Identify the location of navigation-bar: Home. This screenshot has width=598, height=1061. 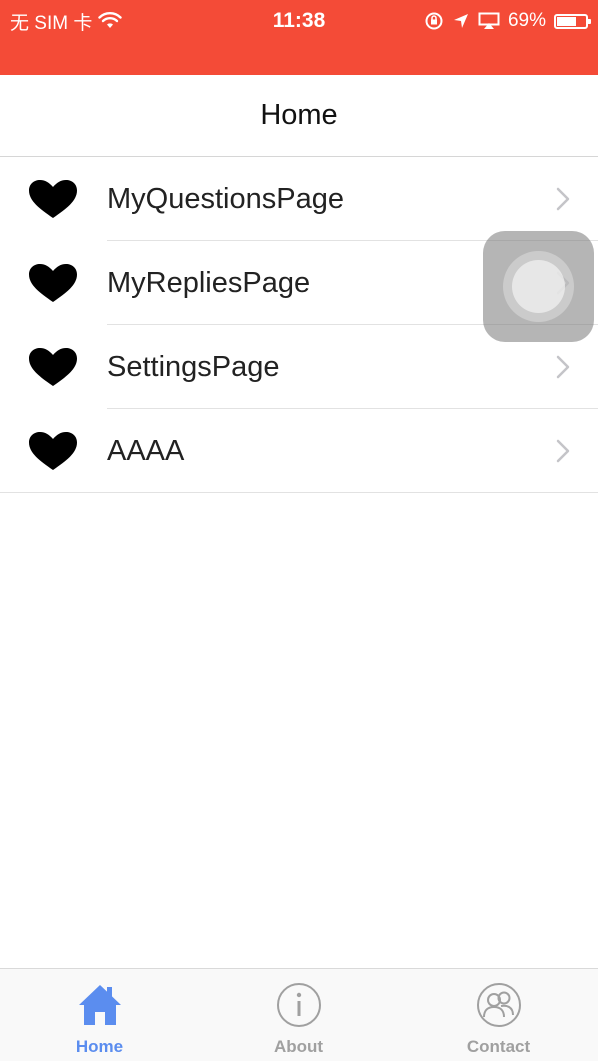
(299, 116).